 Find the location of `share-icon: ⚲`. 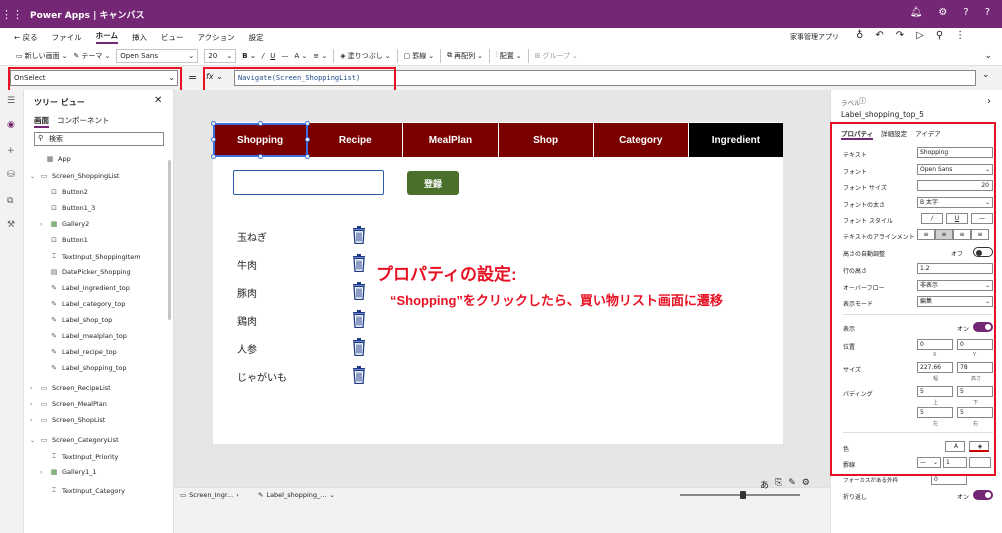

share-icon: ⚲ is located at coordinates (939, 35).